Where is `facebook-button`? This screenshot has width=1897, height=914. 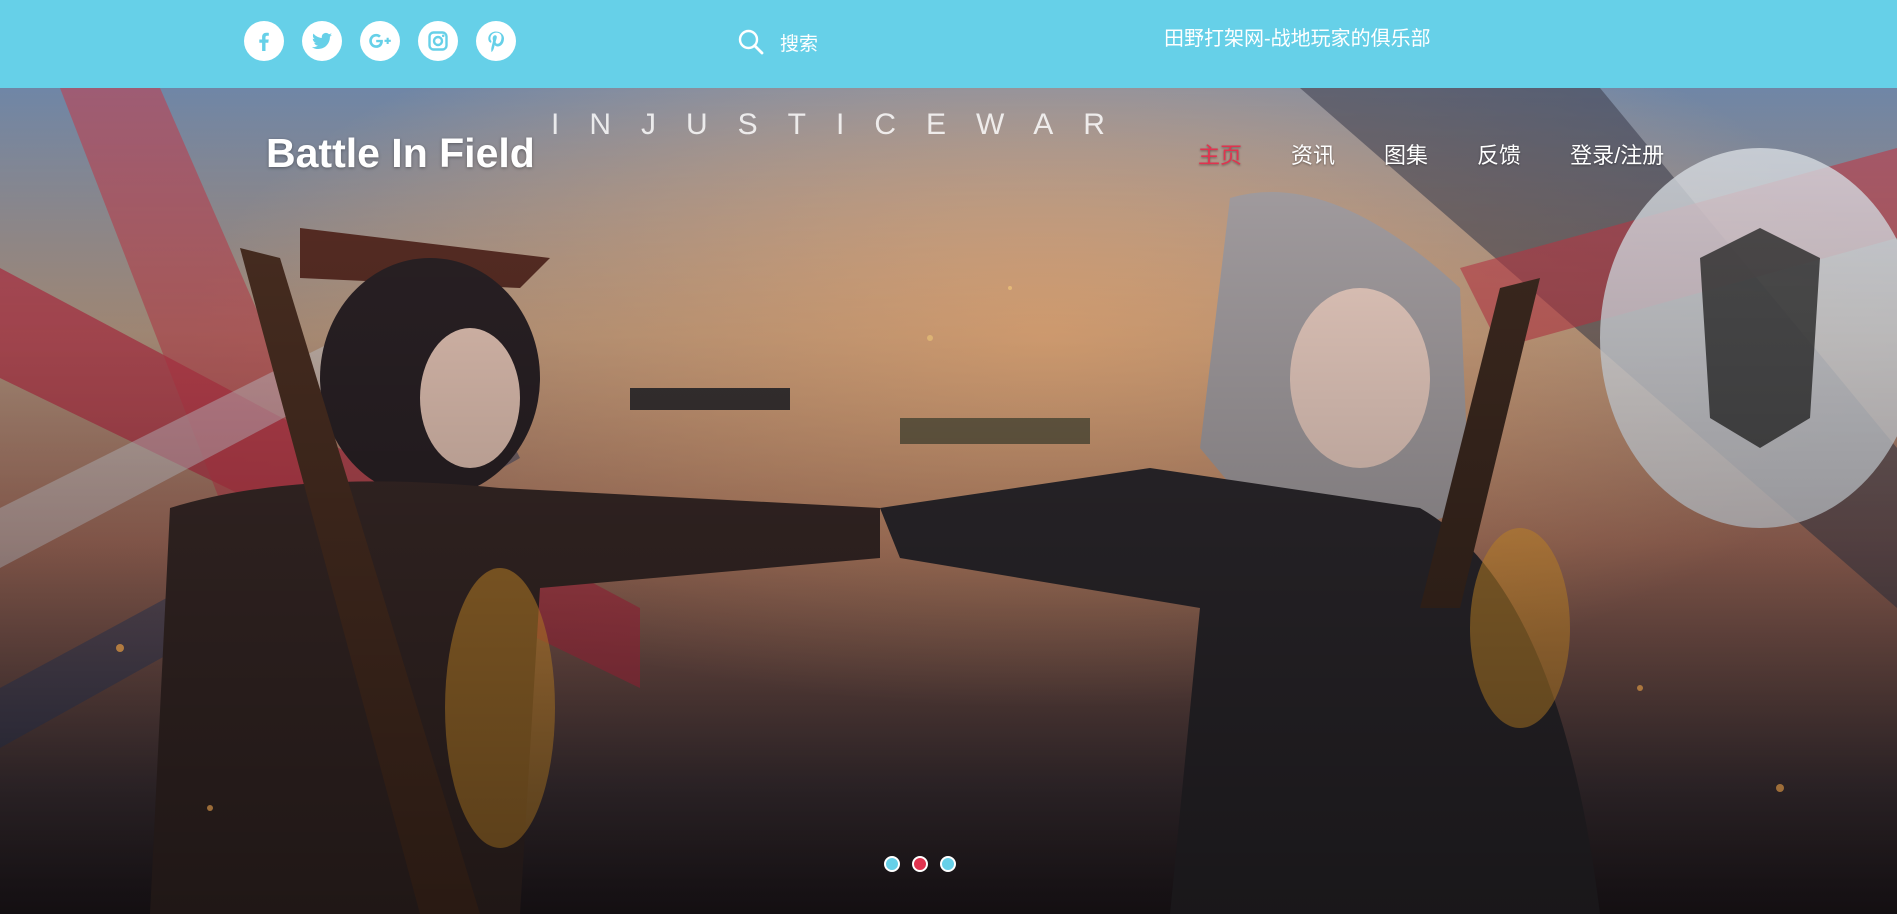 facebook-button is located at coordinates (264, 41).